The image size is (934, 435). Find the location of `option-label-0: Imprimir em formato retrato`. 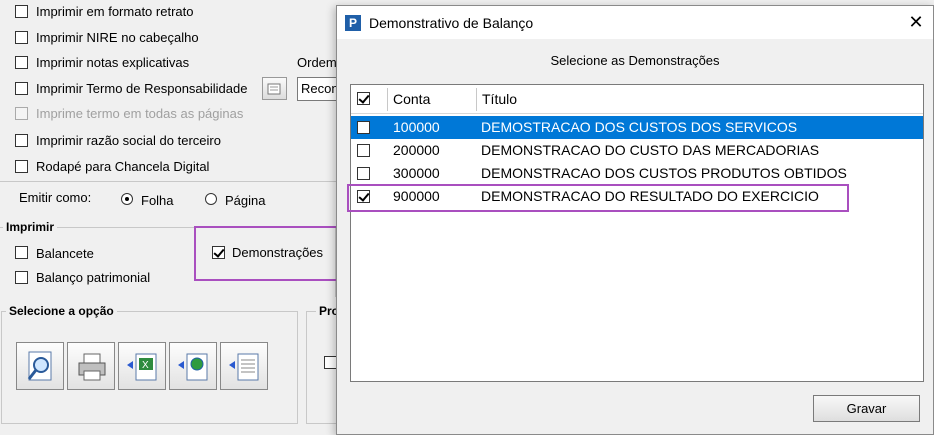

option-label-0: Imprimir em formato retrato is located at coordinates (115, 11).